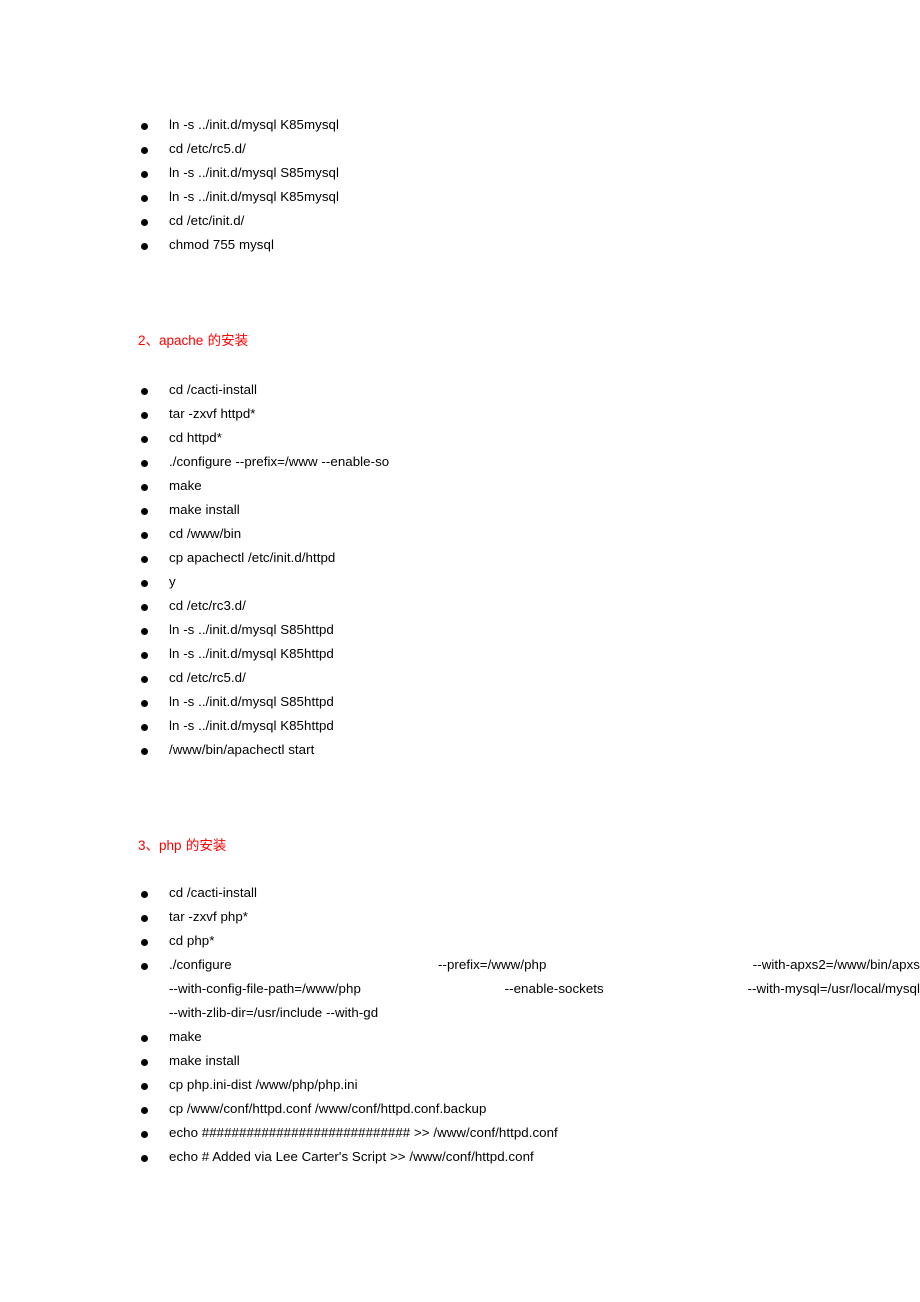 The width and height of the screenshot is (920, 1302). Describe the element at coordinates (460, 173) in the screenshot. I see `list-item: ln -s ../init.d/mysql S85mysql` at that location.